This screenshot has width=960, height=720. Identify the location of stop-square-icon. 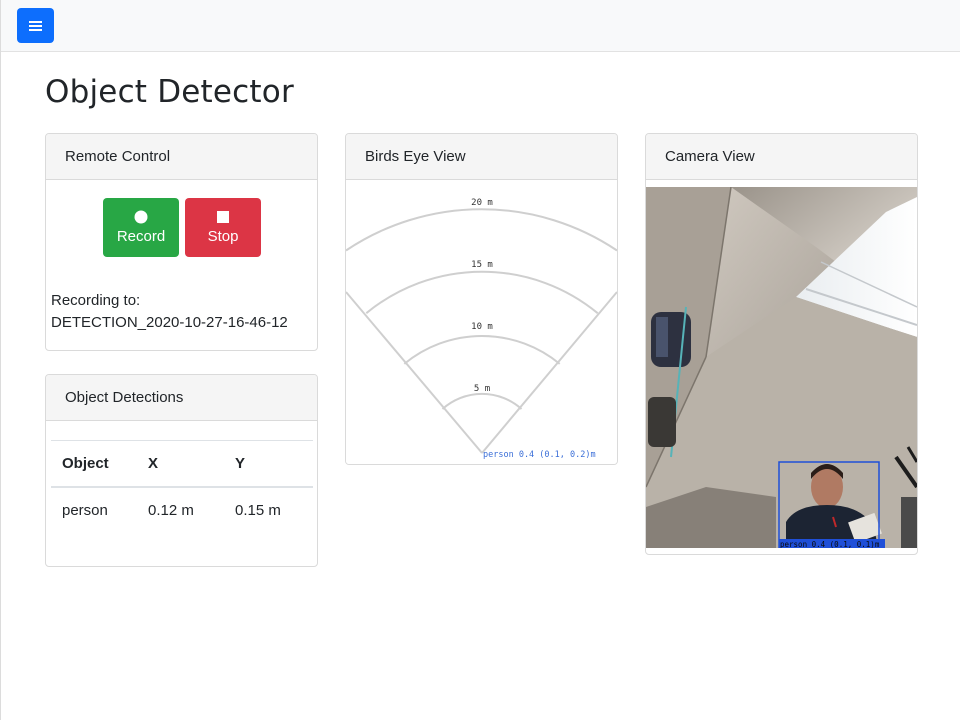
(223, 217).